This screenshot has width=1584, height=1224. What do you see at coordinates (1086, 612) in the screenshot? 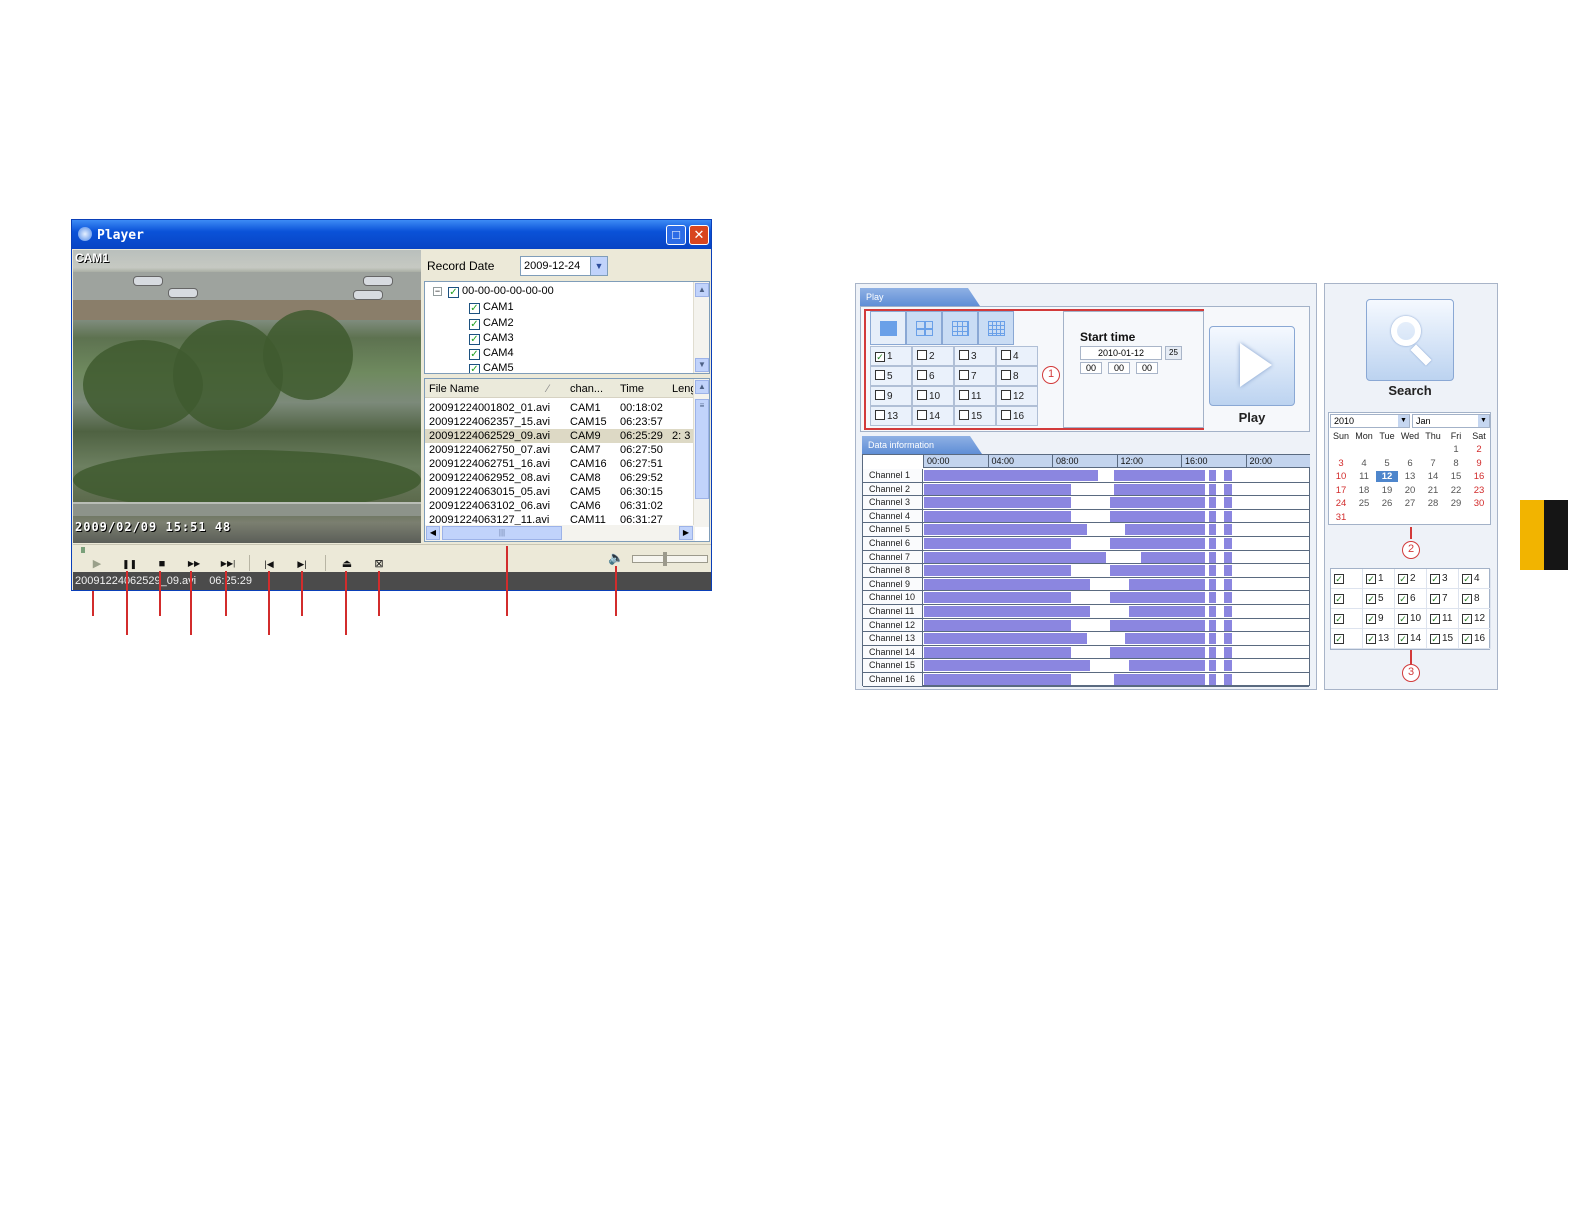
I see `timeline-row: Channel 11` at bounding box center [1086, 612].